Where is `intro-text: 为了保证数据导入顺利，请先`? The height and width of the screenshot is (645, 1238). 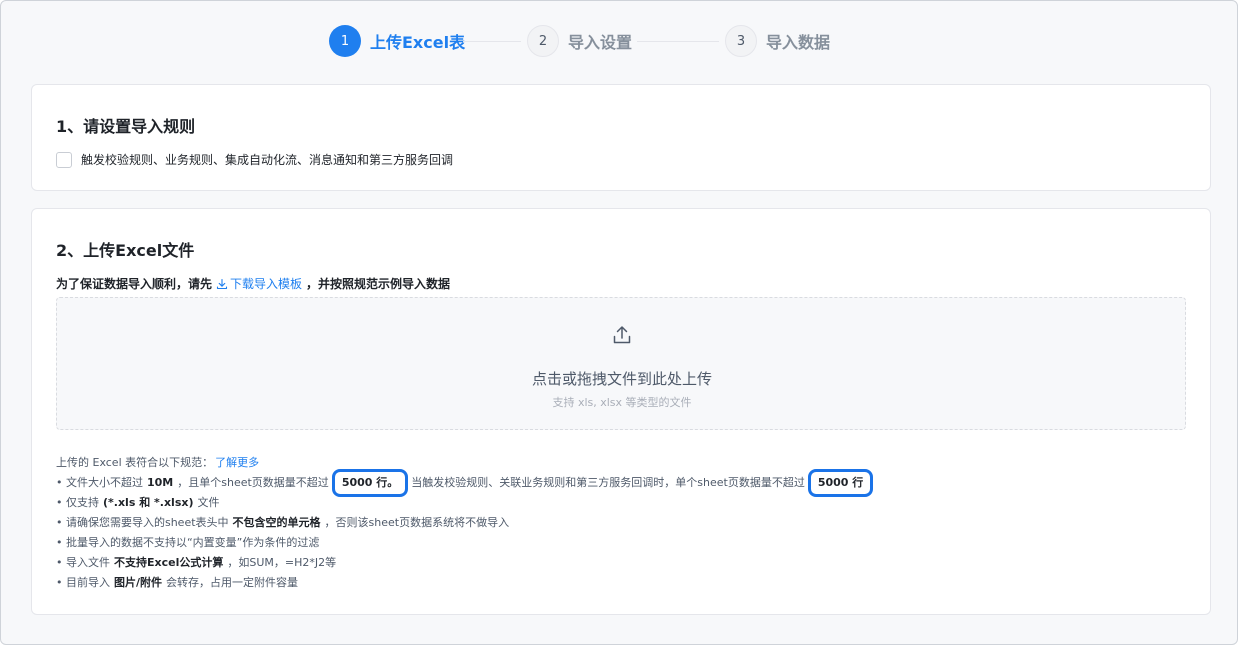 intro-text: 为了保证数据导入顺利，请先 is located at coordinates (134, 284).